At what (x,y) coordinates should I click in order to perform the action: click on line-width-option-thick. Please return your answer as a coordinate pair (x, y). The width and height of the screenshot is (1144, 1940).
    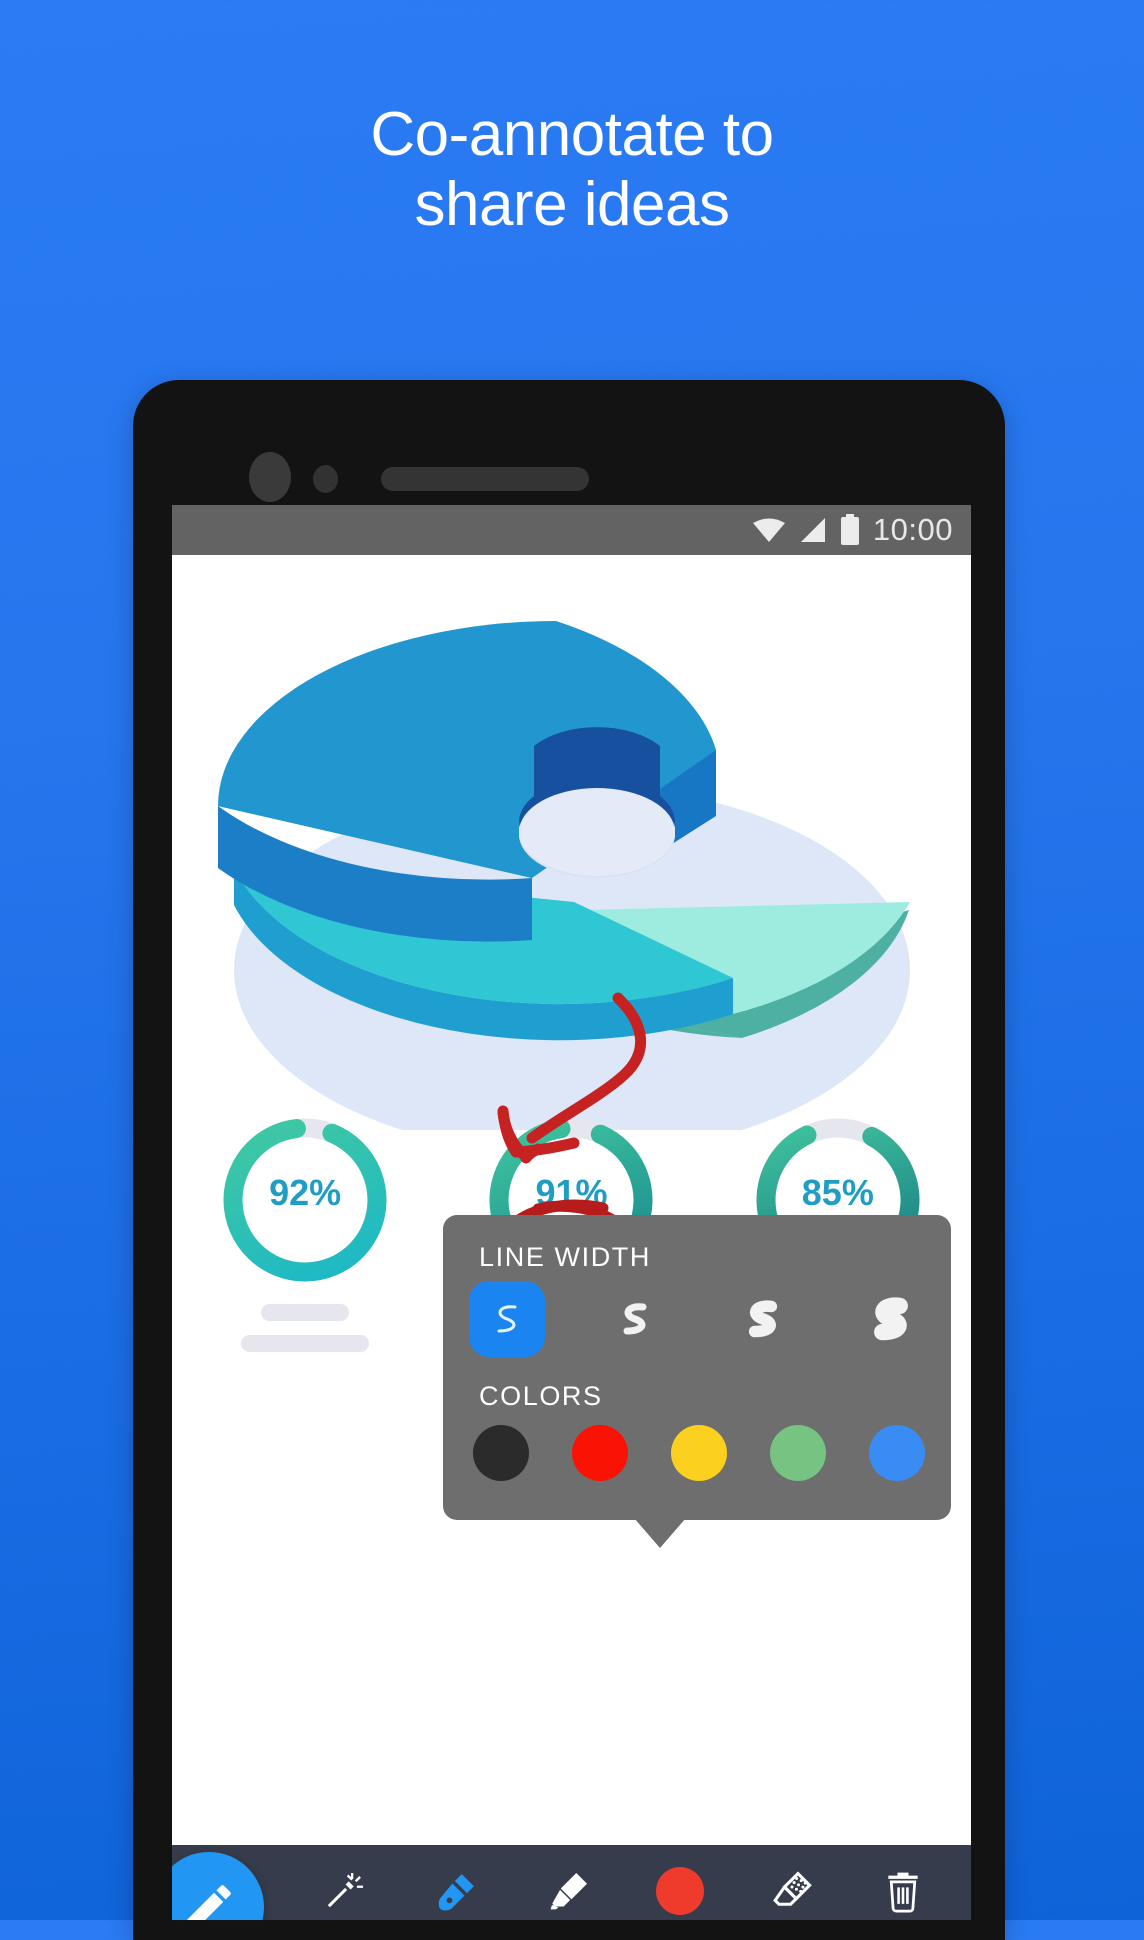
    Looking at the image, I should click on (763, 1319).